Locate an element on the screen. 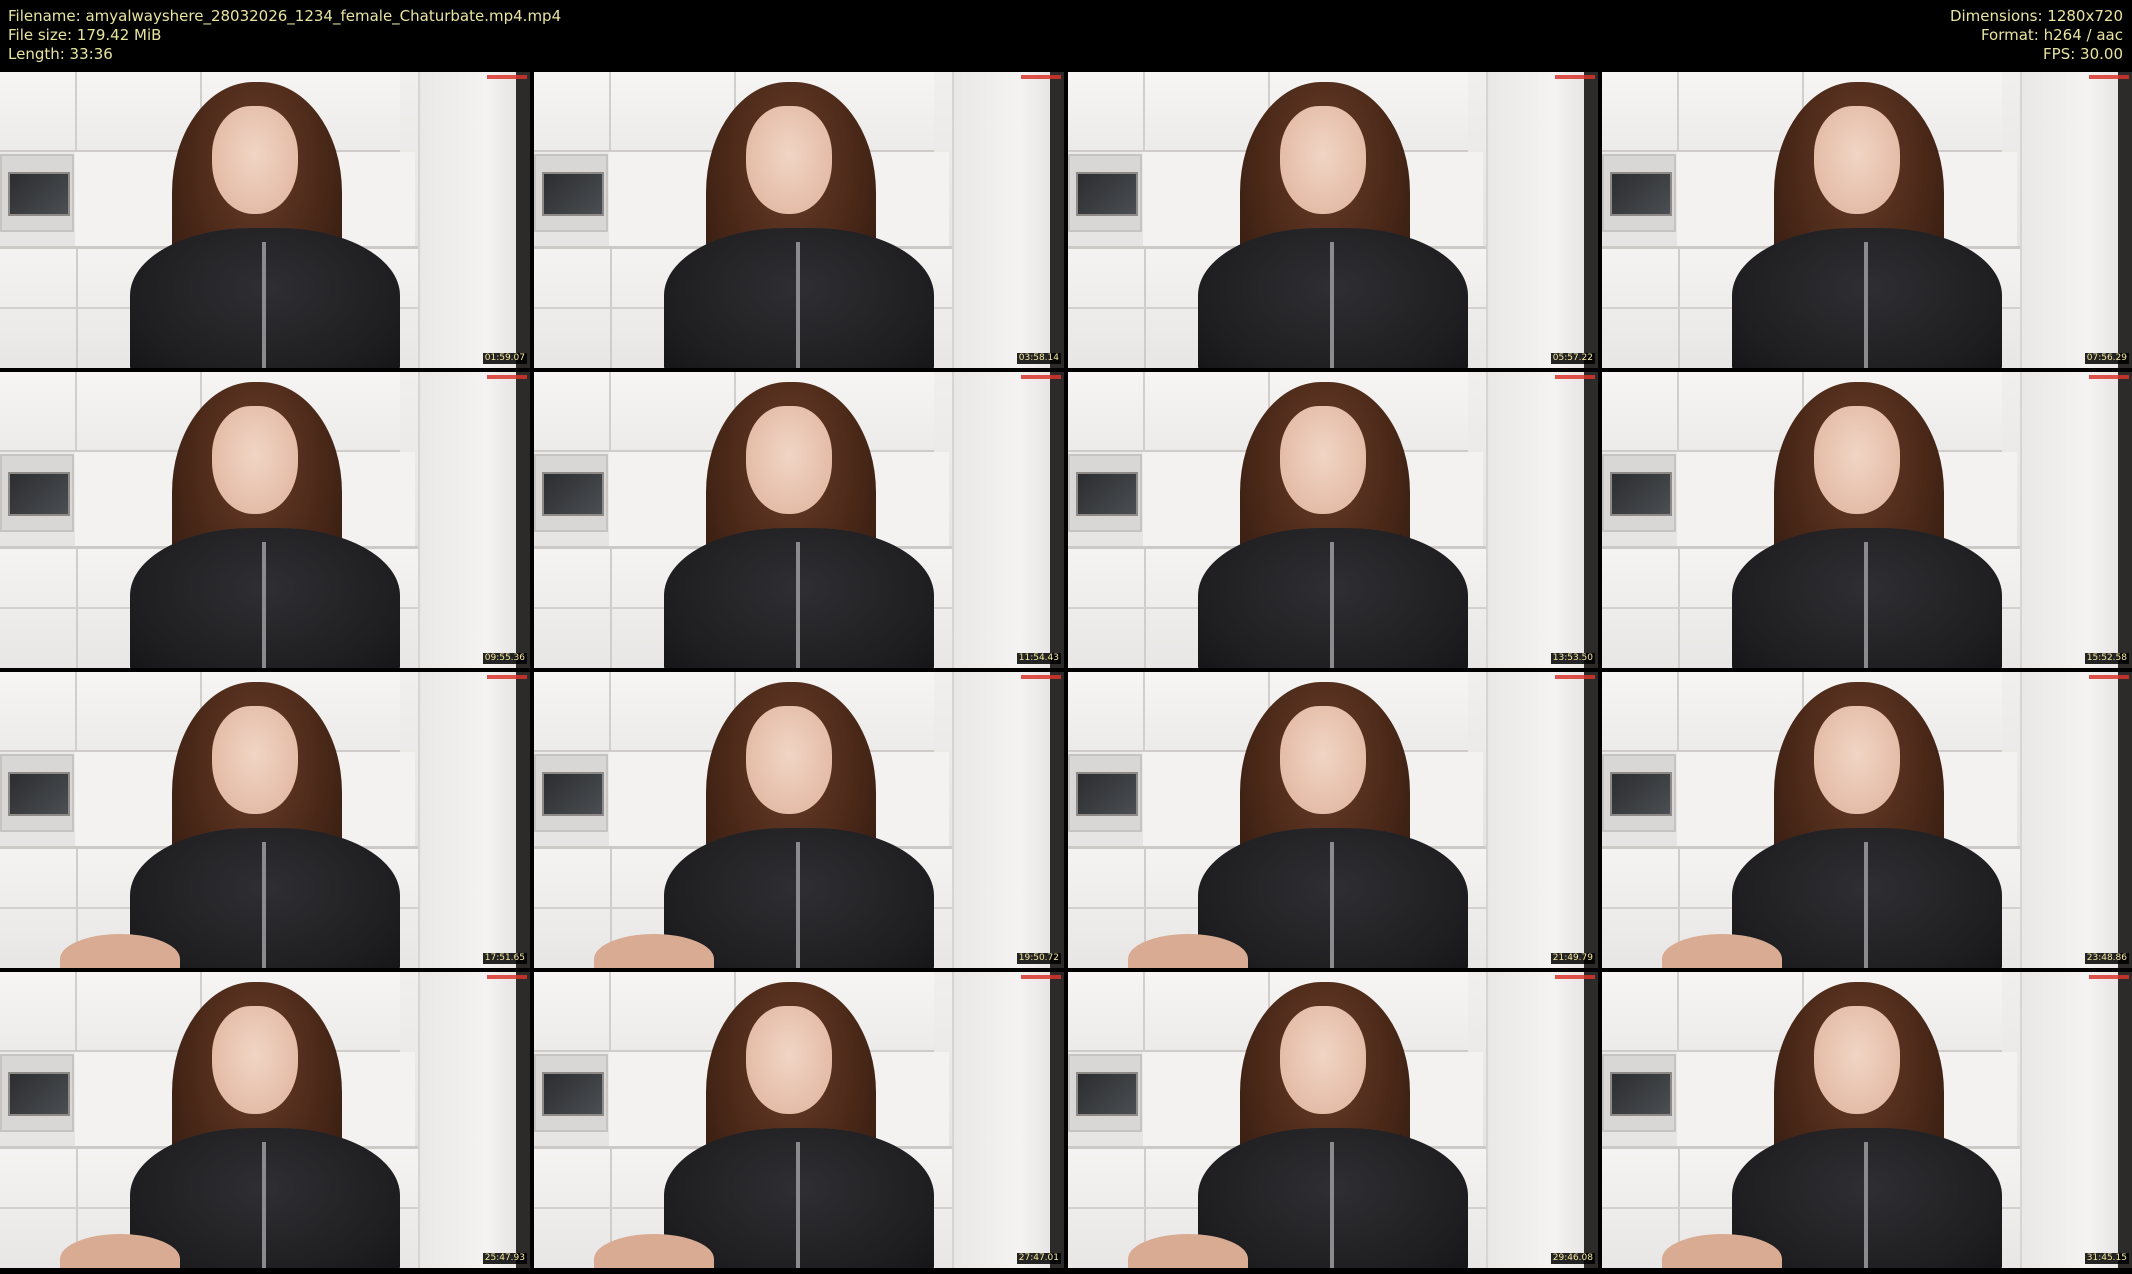 This screenshot has width=2132, height=1274. thumbnail-timestamp: 11:54.43 is located at coordinates (1038, 658).